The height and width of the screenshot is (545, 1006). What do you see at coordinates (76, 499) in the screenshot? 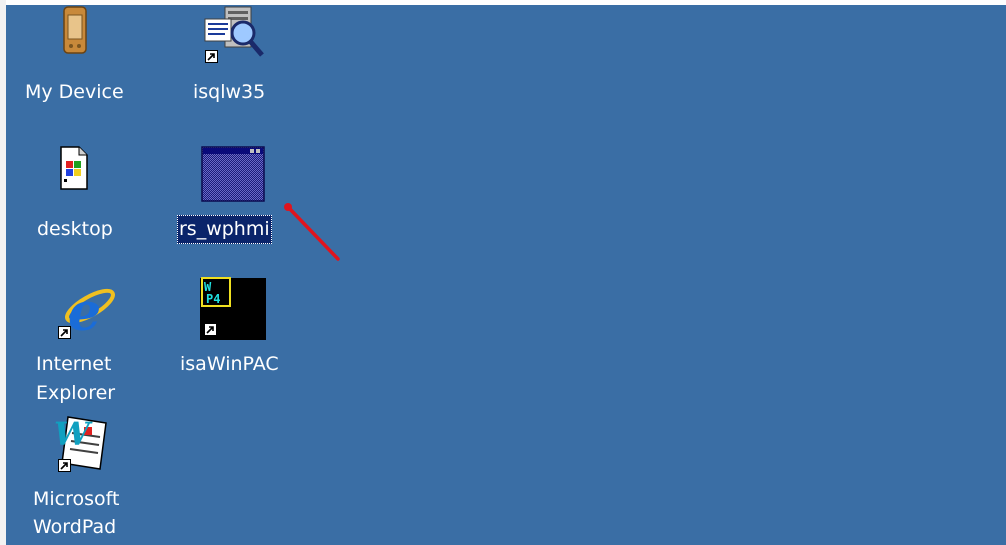
I see `label-line: Microsoft` at bounding box center [76, 499].